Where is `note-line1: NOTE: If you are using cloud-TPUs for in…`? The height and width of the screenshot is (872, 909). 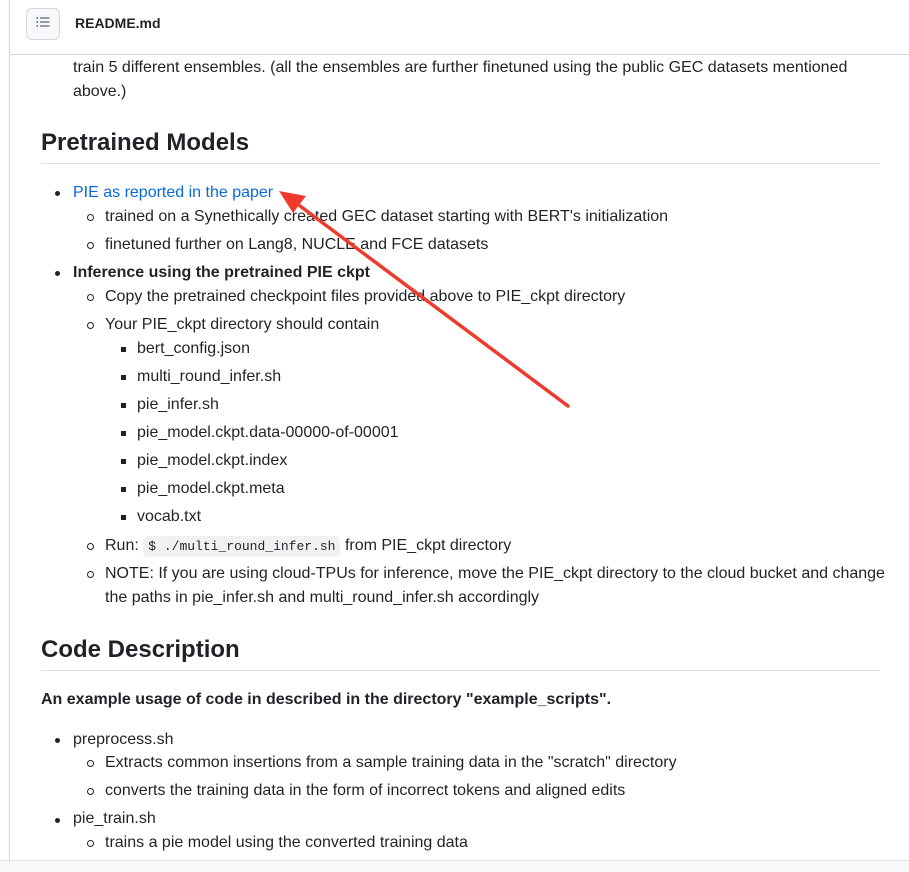 note-line1: NOTE: If you are using cloud-TPUs for in… is located at coordinates (495, 573).